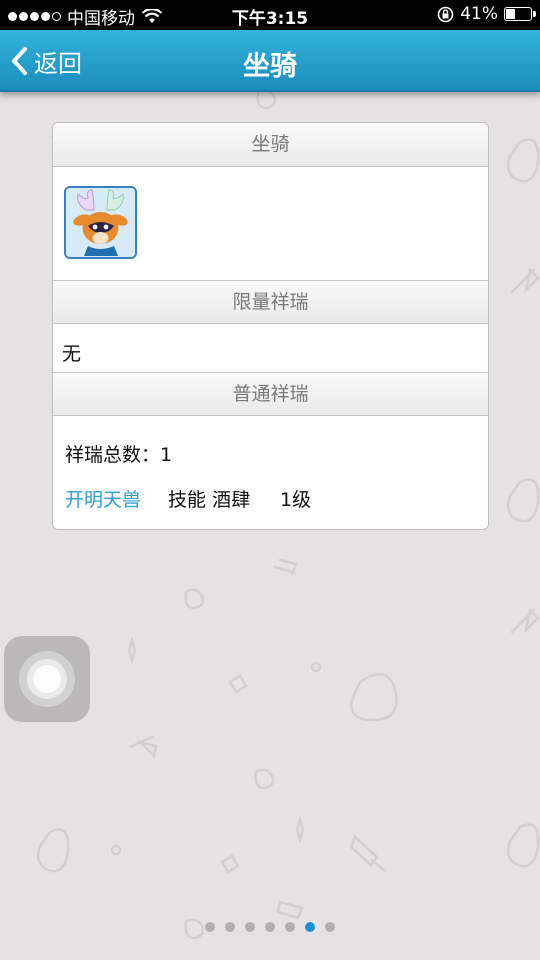  Describe the element at coordinates (166, 455) in the screenshot. I see `total-count-value: 1` at that location.